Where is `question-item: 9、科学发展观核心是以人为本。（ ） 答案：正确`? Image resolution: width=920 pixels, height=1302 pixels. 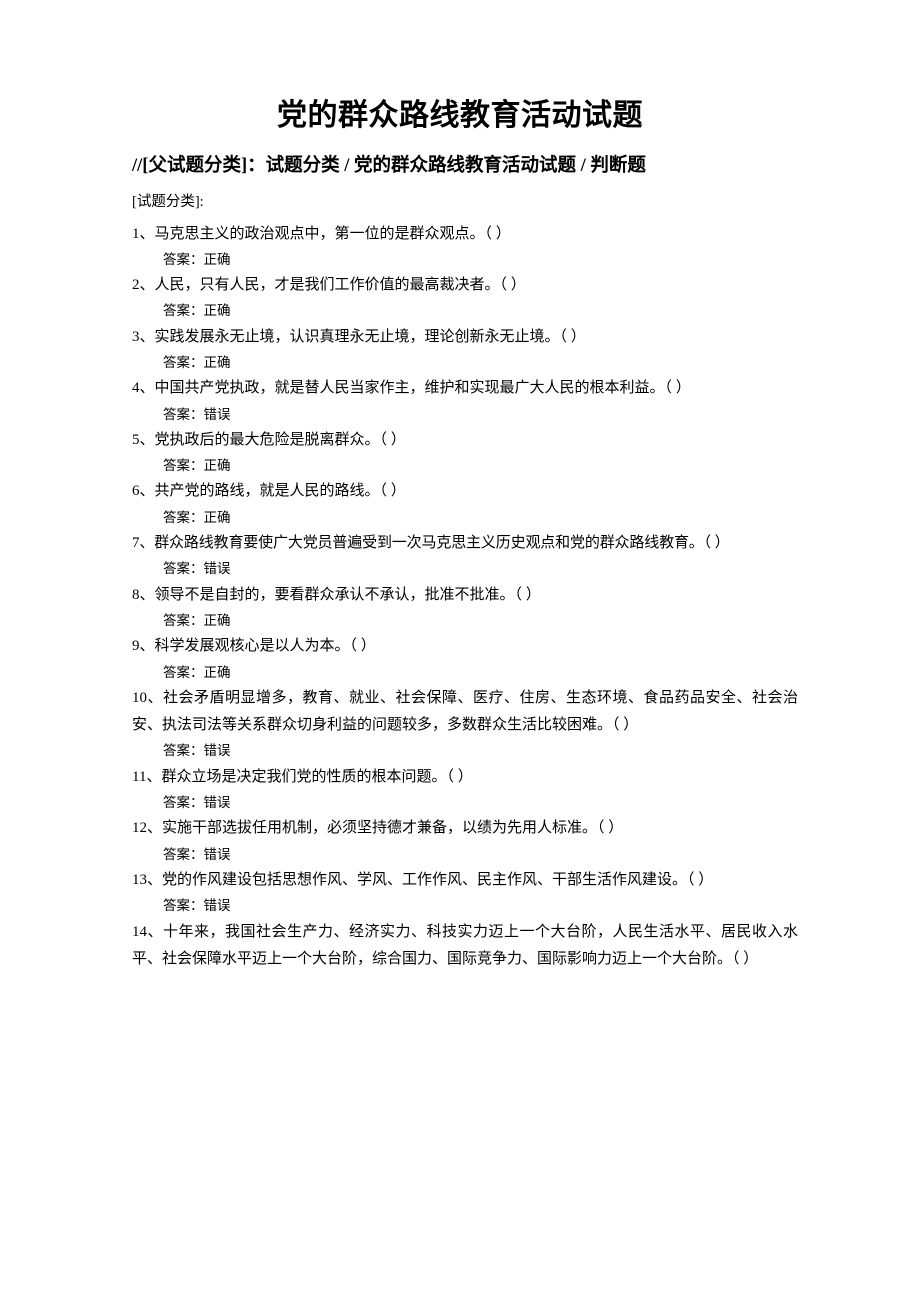
question-item: 9、科学发展观核心是以人为本。（ ） 答案：正确 is located at coordinates (465, 659).